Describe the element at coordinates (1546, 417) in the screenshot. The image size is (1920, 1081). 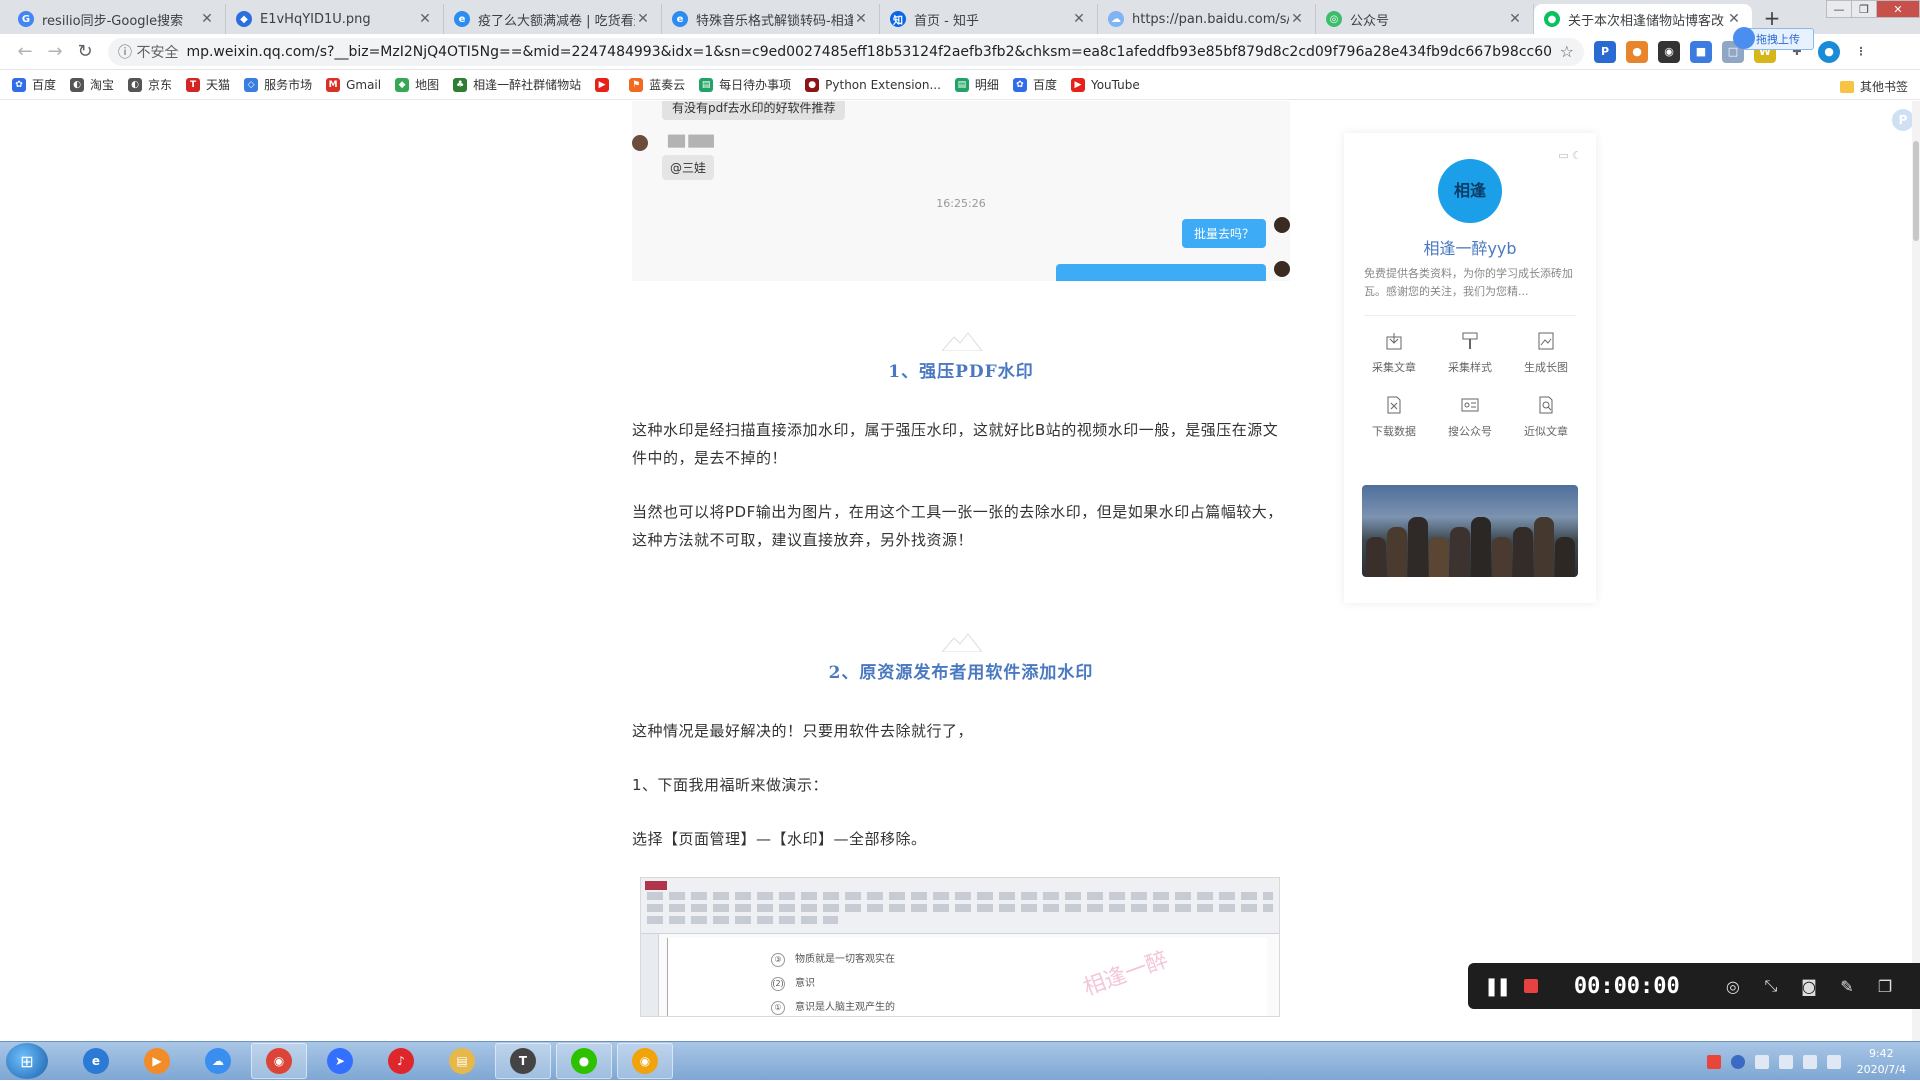
I see `profile-action: 近似文章` at that location.